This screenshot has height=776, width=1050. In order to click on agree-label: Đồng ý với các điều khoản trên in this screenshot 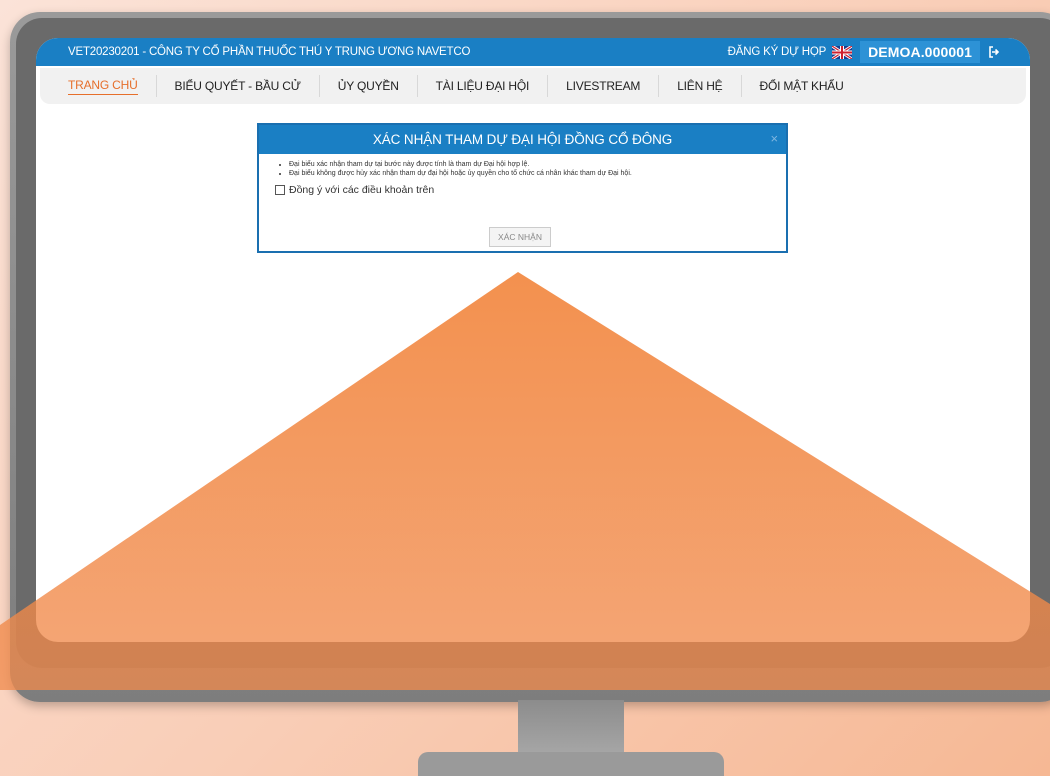, I will do `click(361, 190)`.